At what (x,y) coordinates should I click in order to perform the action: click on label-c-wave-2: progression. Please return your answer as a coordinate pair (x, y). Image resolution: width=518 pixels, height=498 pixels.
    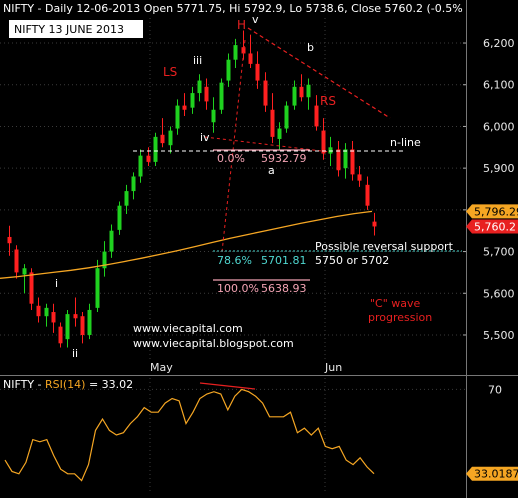
    Looking at the image, I should click on (400, 317).